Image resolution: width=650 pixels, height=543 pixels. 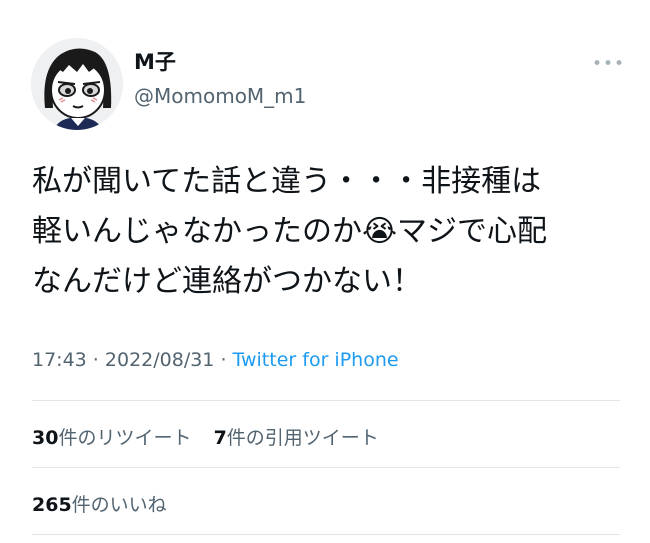 What do you see at coordinates (608, 64) in the screenshot?
I see `more-dots-icon: •••` at bounding box center [608, 64].